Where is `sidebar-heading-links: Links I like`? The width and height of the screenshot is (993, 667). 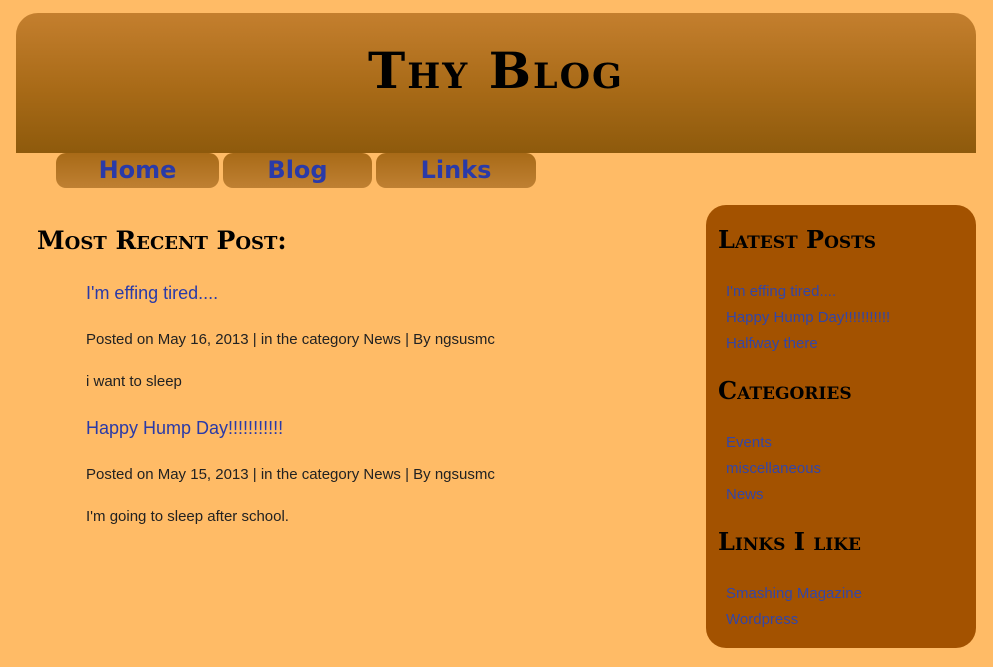
sidebar-heading-links: Links I like is located at coordinates (789, 541).